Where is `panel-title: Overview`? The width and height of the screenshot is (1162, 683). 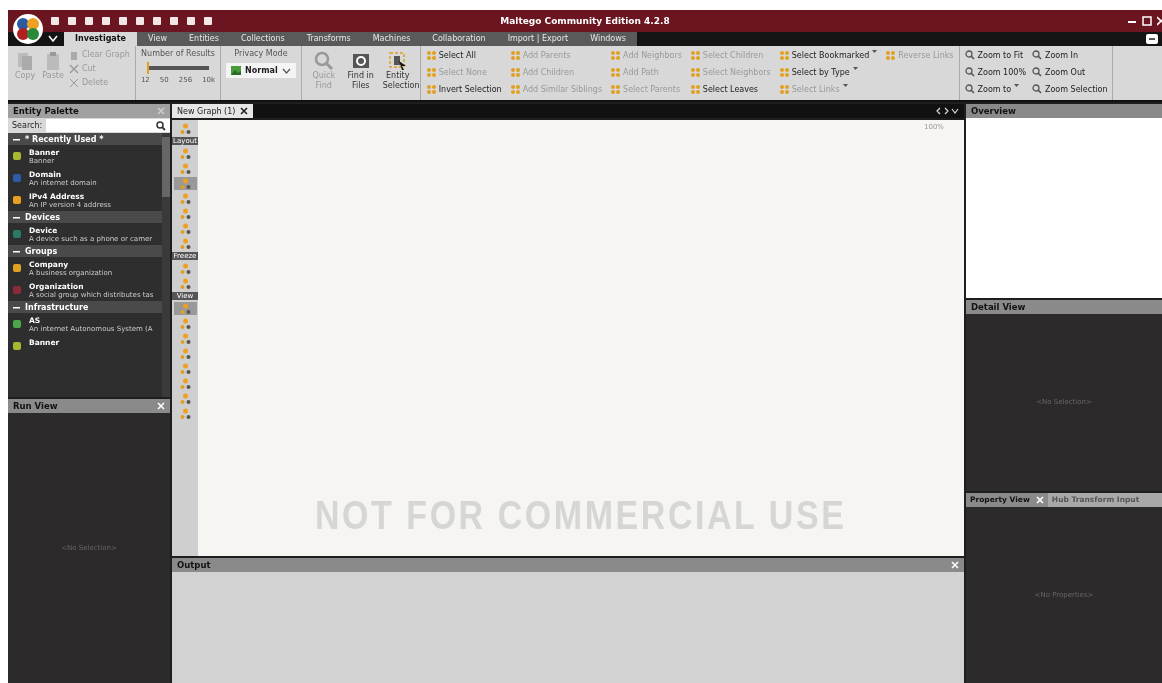
panel-title: Overview is located at coordinates (994, 111).